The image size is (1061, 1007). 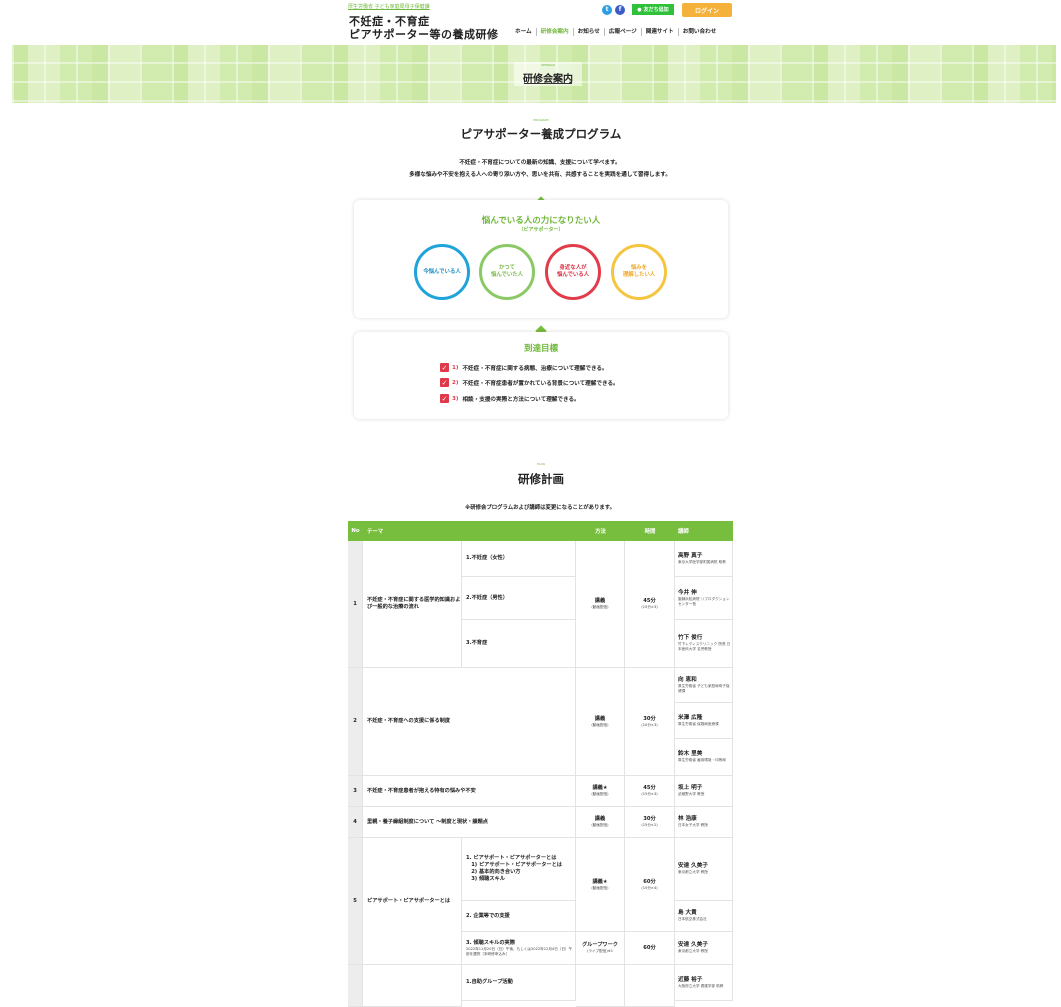 I want to click on plan-en-label: PLAN, so click(x=541, y=464).